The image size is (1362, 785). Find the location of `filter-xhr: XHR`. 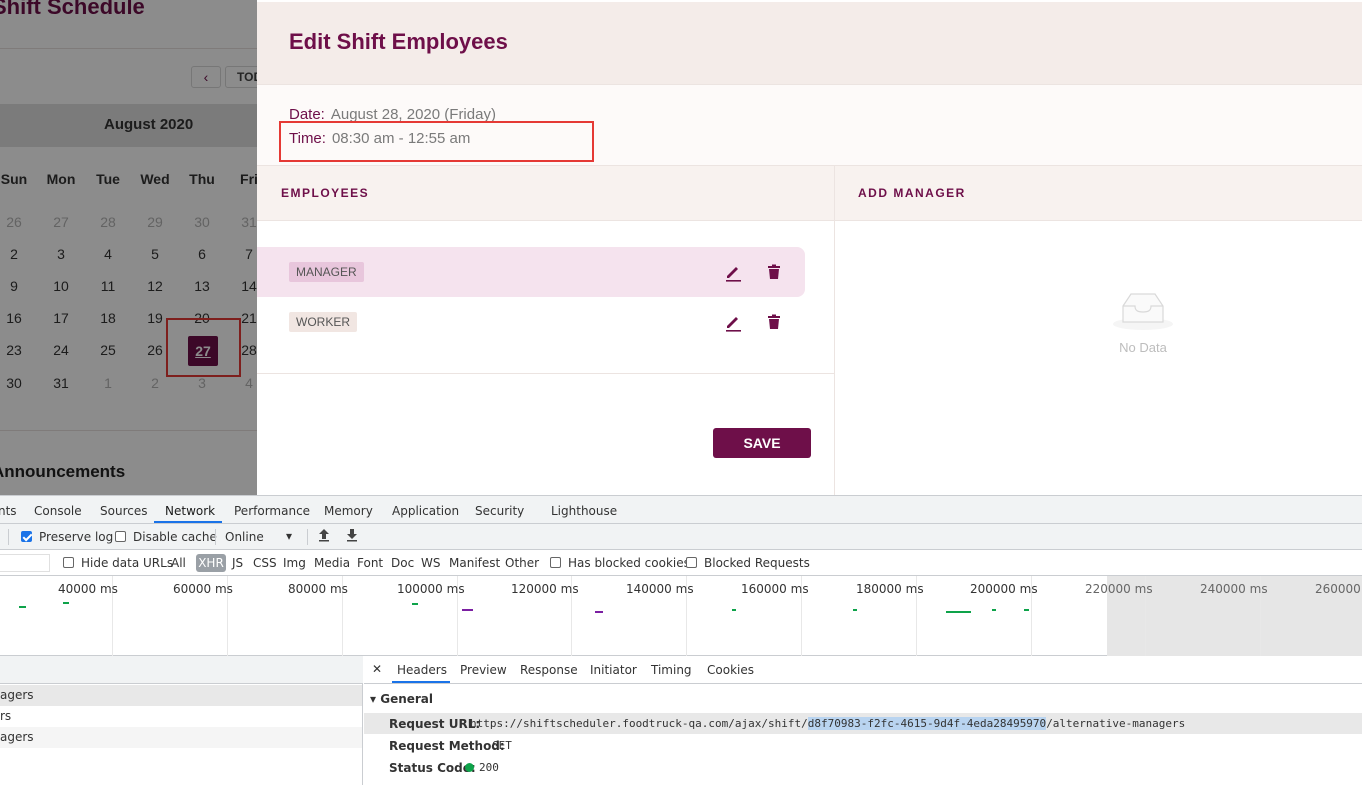

filter-xhr: XHR is located at coordinates (211, 563).